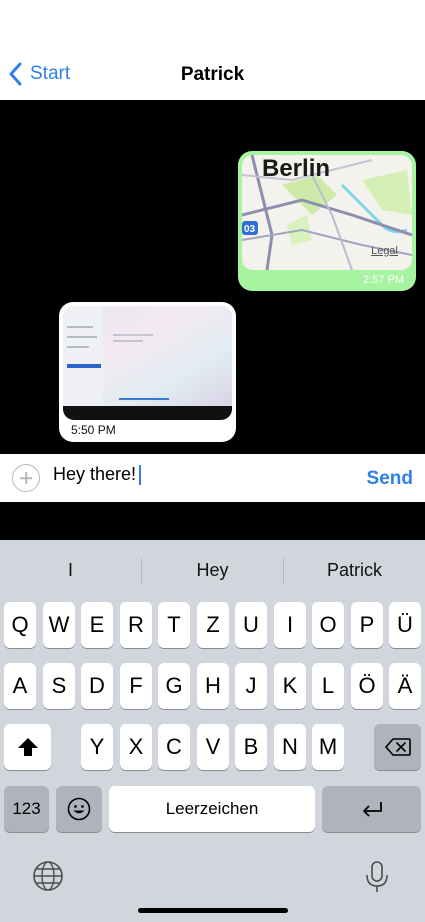 This screenshot has height=922, width=425. What do you see at coordinates (97, 686) in the screenshot?
I see `key-d: D` at bounding box center [97, 686].